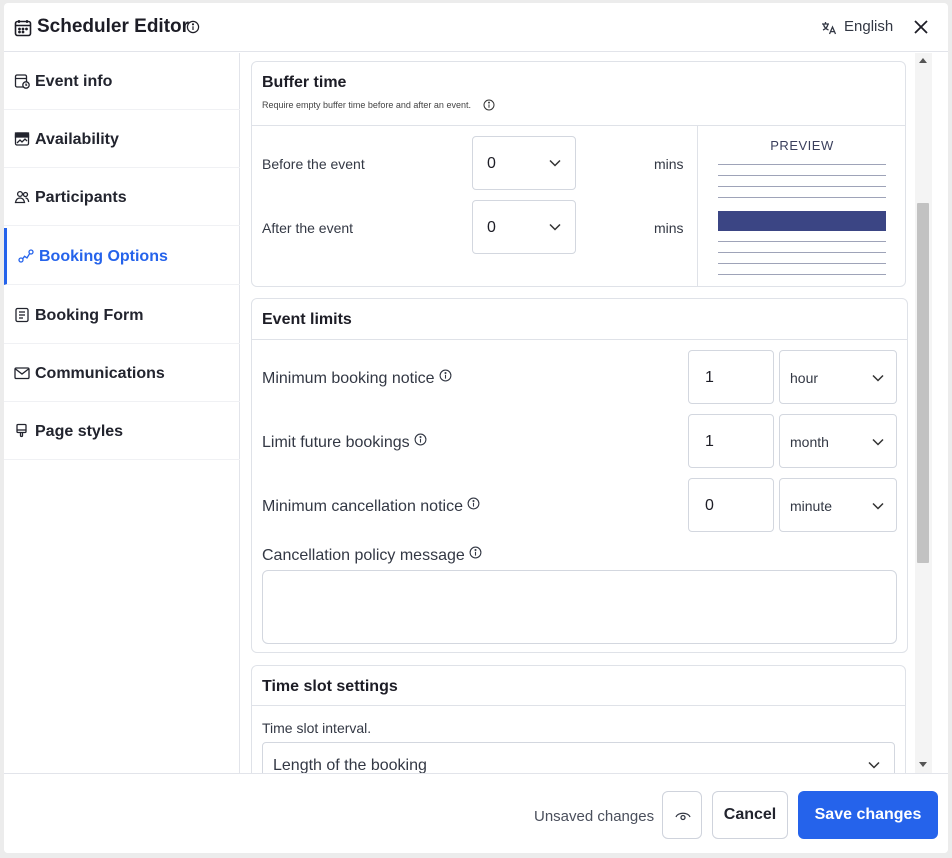  I want to click on availability-icon, so click(22, 139).